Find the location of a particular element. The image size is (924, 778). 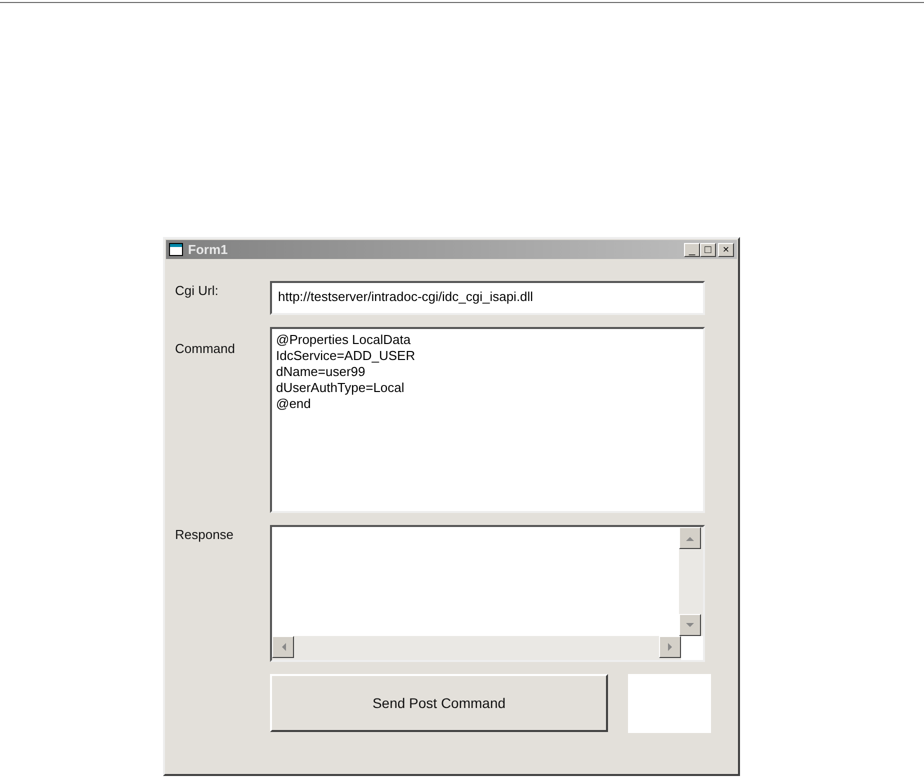

send-post-command-button: Send Post Command is located at coordinates (439, 703).